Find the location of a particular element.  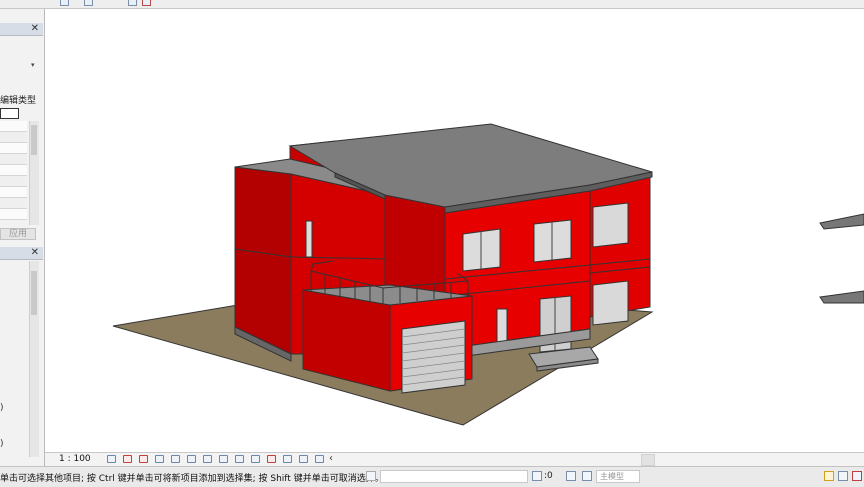

rear-right-window-lower is located at coordinates (610, 303).